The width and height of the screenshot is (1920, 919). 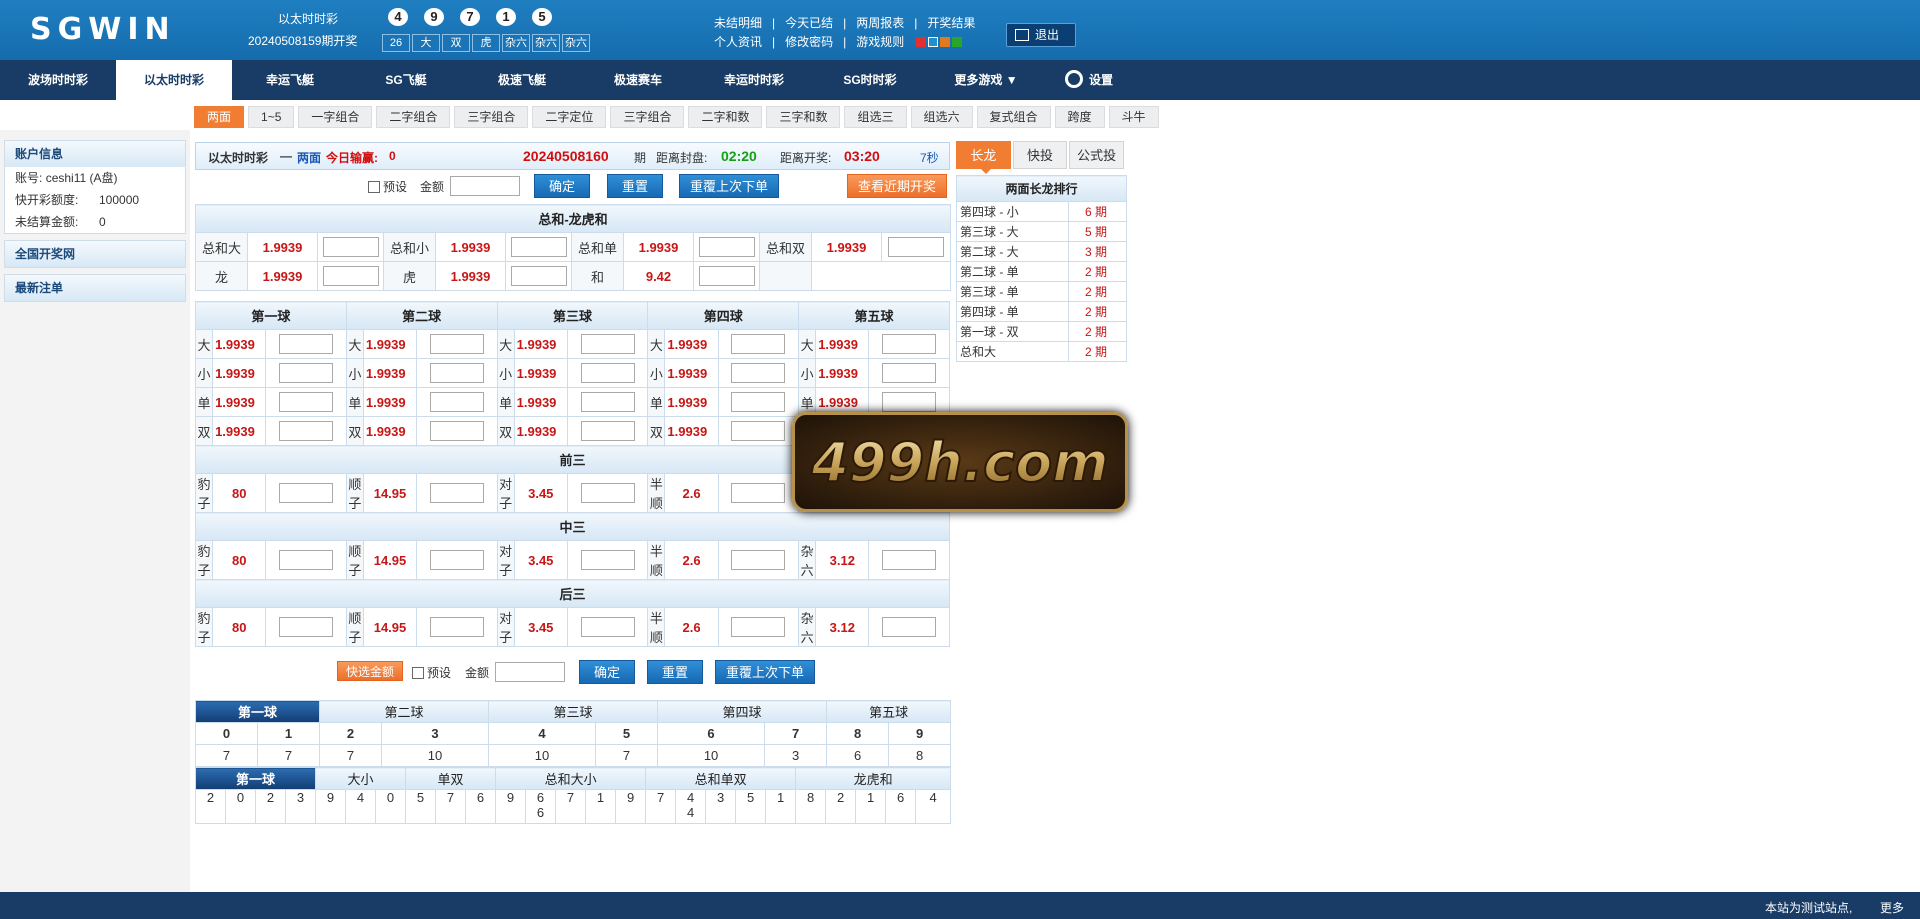 I want to click on reset-button: 重置, so click(x=635, y=186).